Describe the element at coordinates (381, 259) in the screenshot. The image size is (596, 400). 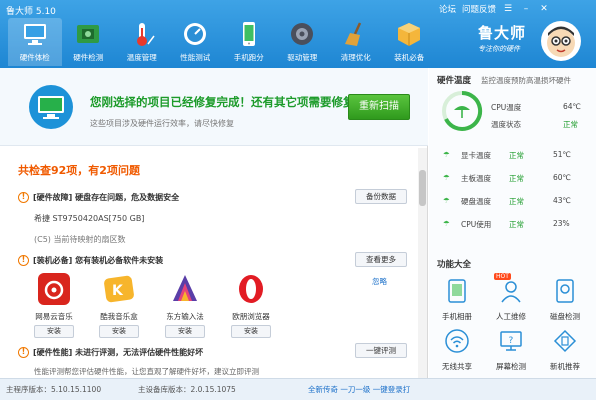
I see `view-more-button: 查看更多` at that location.